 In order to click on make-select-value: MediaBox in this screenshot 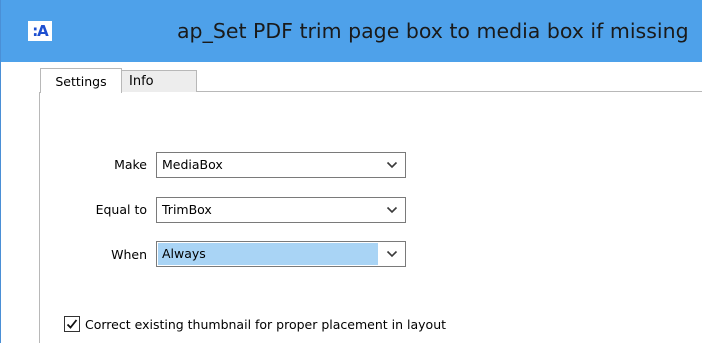, I will do `click(192, 164)`.